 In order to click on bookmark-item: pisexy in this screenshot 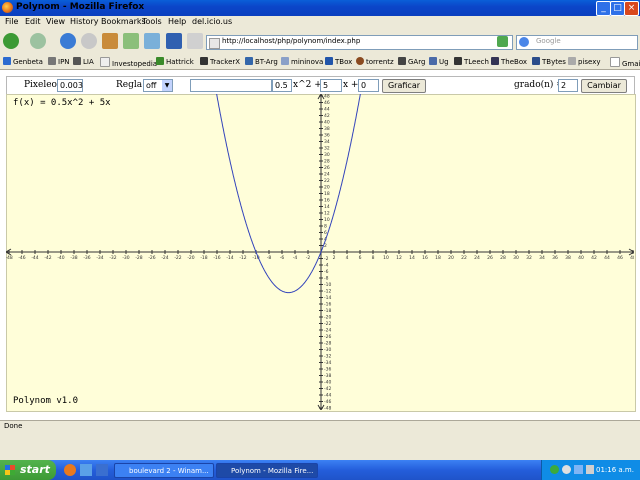, I will do `click(584, 61)`.